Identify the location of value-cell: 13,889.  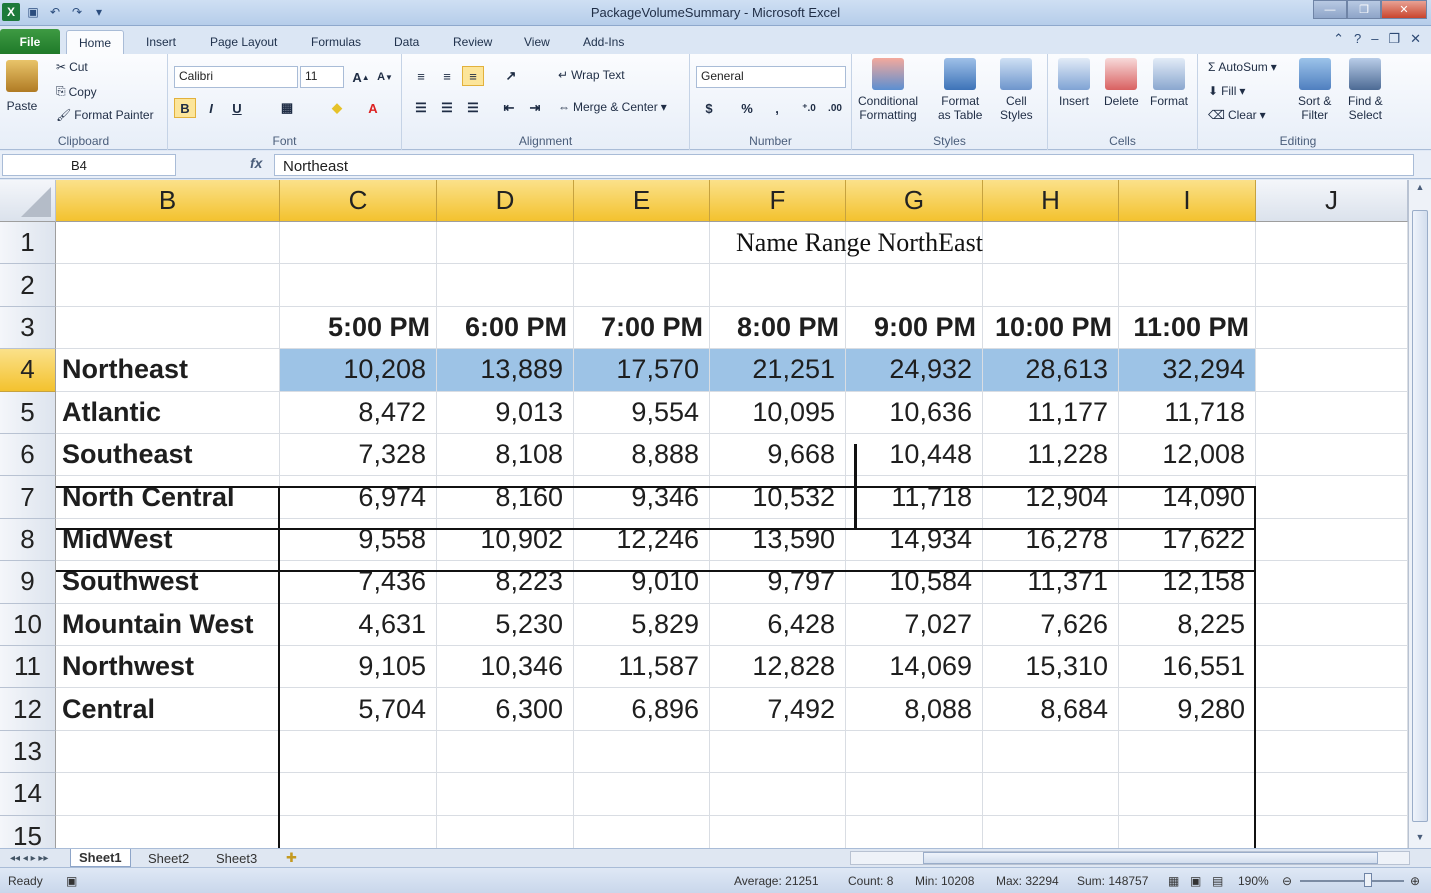
(505, 370).